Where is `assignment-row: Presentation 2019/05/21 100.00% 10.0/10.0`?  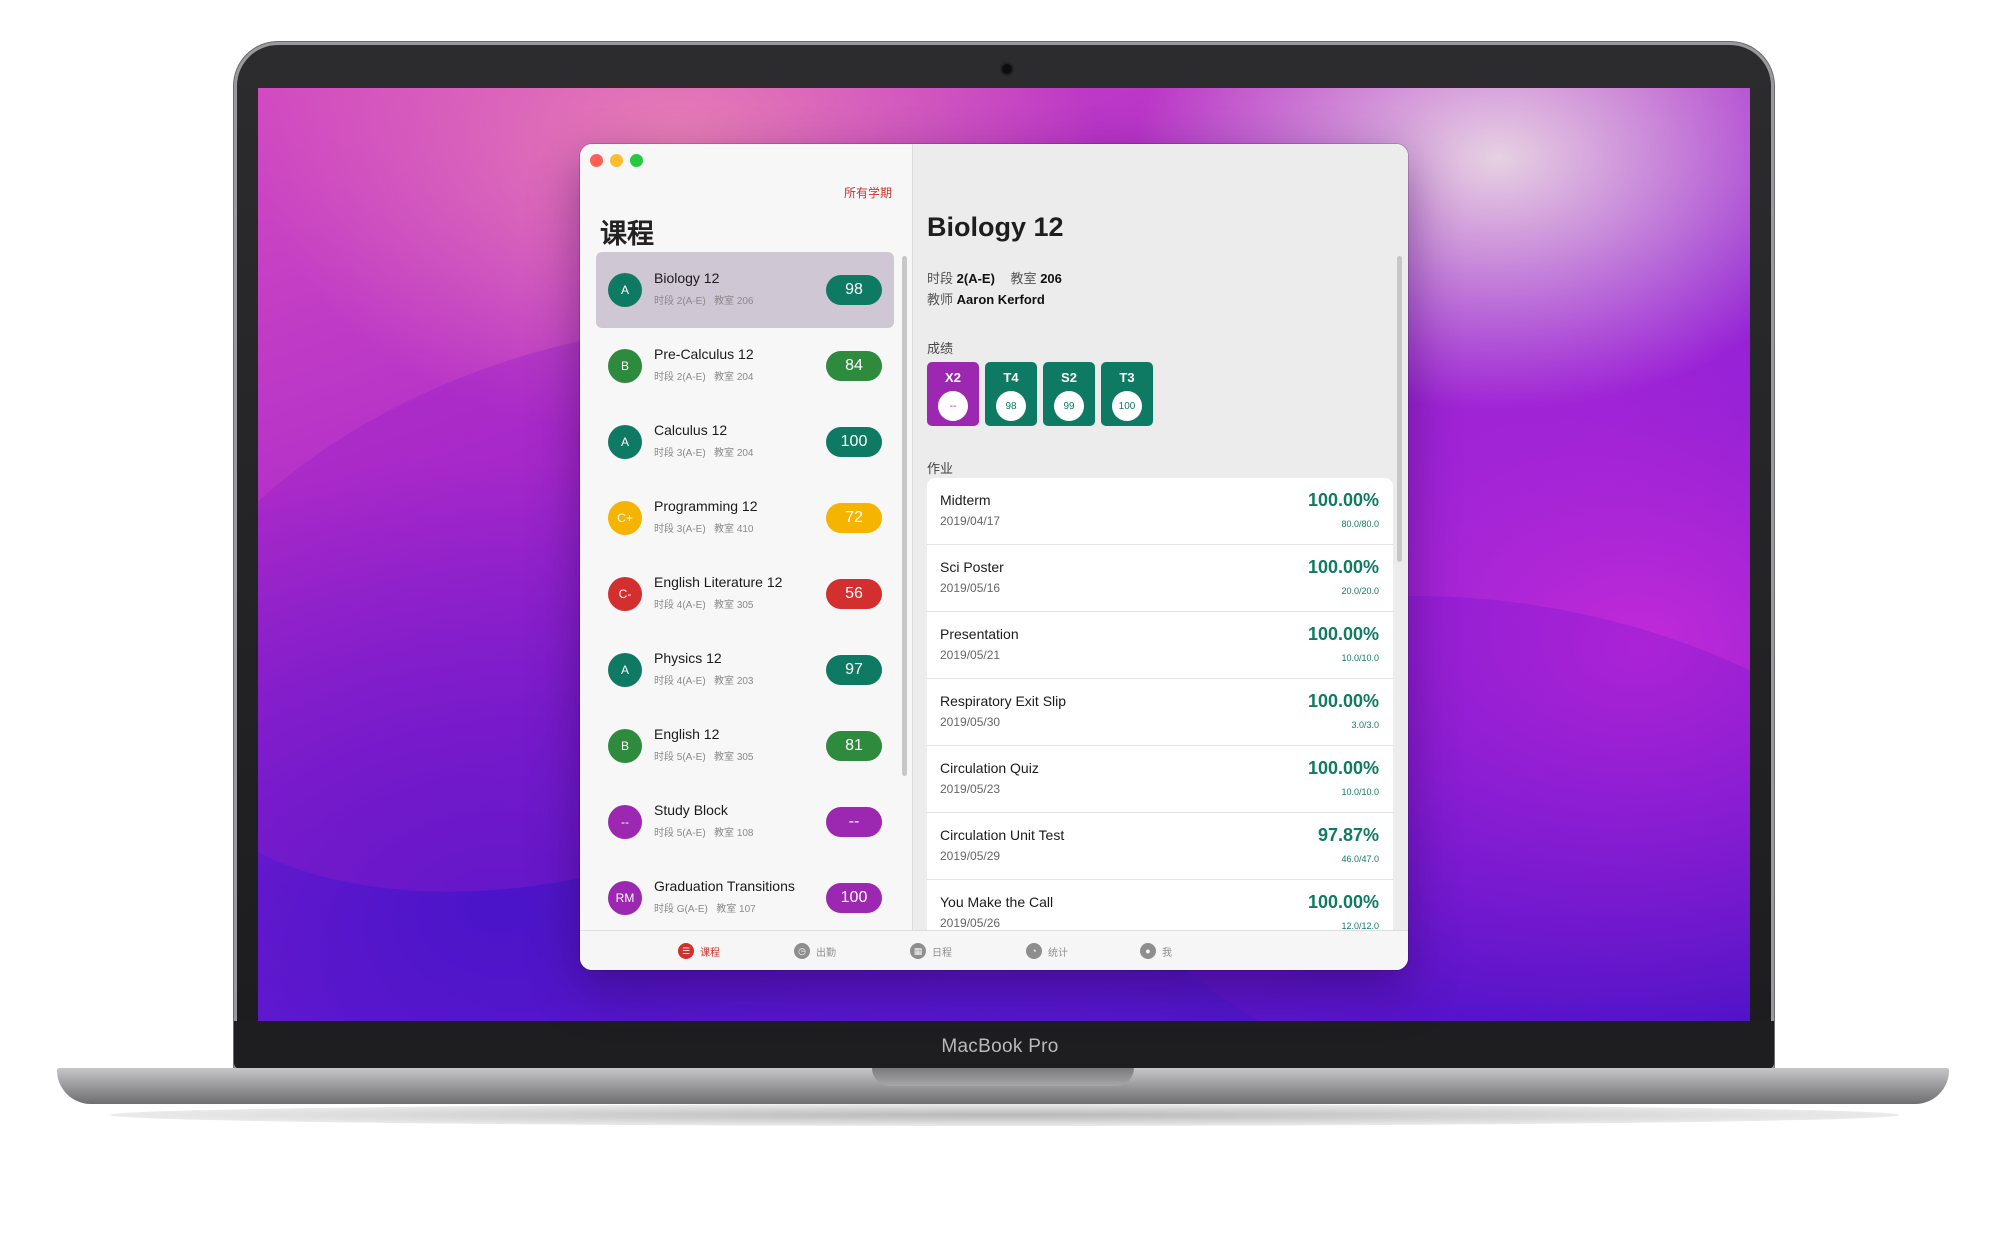
assignment-row: Presentation 2019/05/21 100.00% 10.0/10.0 is located at coordinates (1160, 645).